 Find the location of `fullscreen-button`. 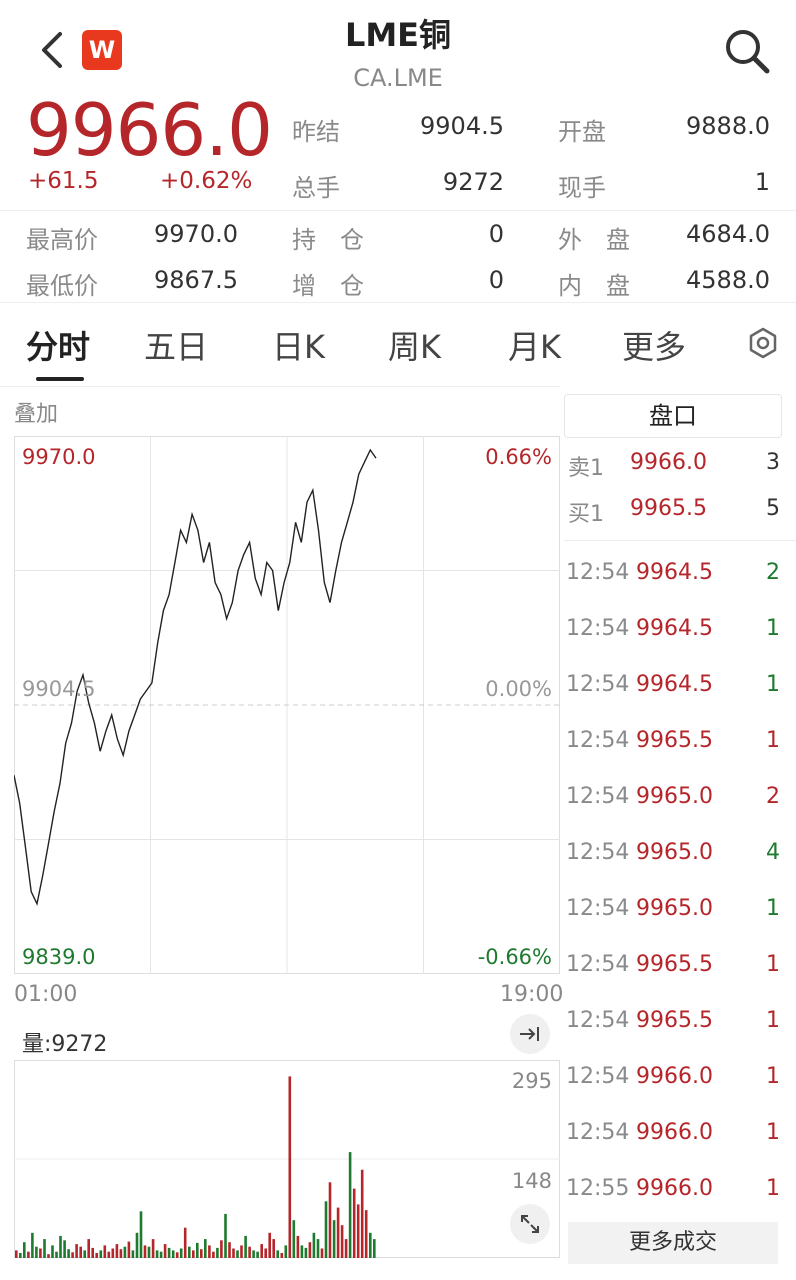

fullscreen-button is located at coordinates (530, 1224).